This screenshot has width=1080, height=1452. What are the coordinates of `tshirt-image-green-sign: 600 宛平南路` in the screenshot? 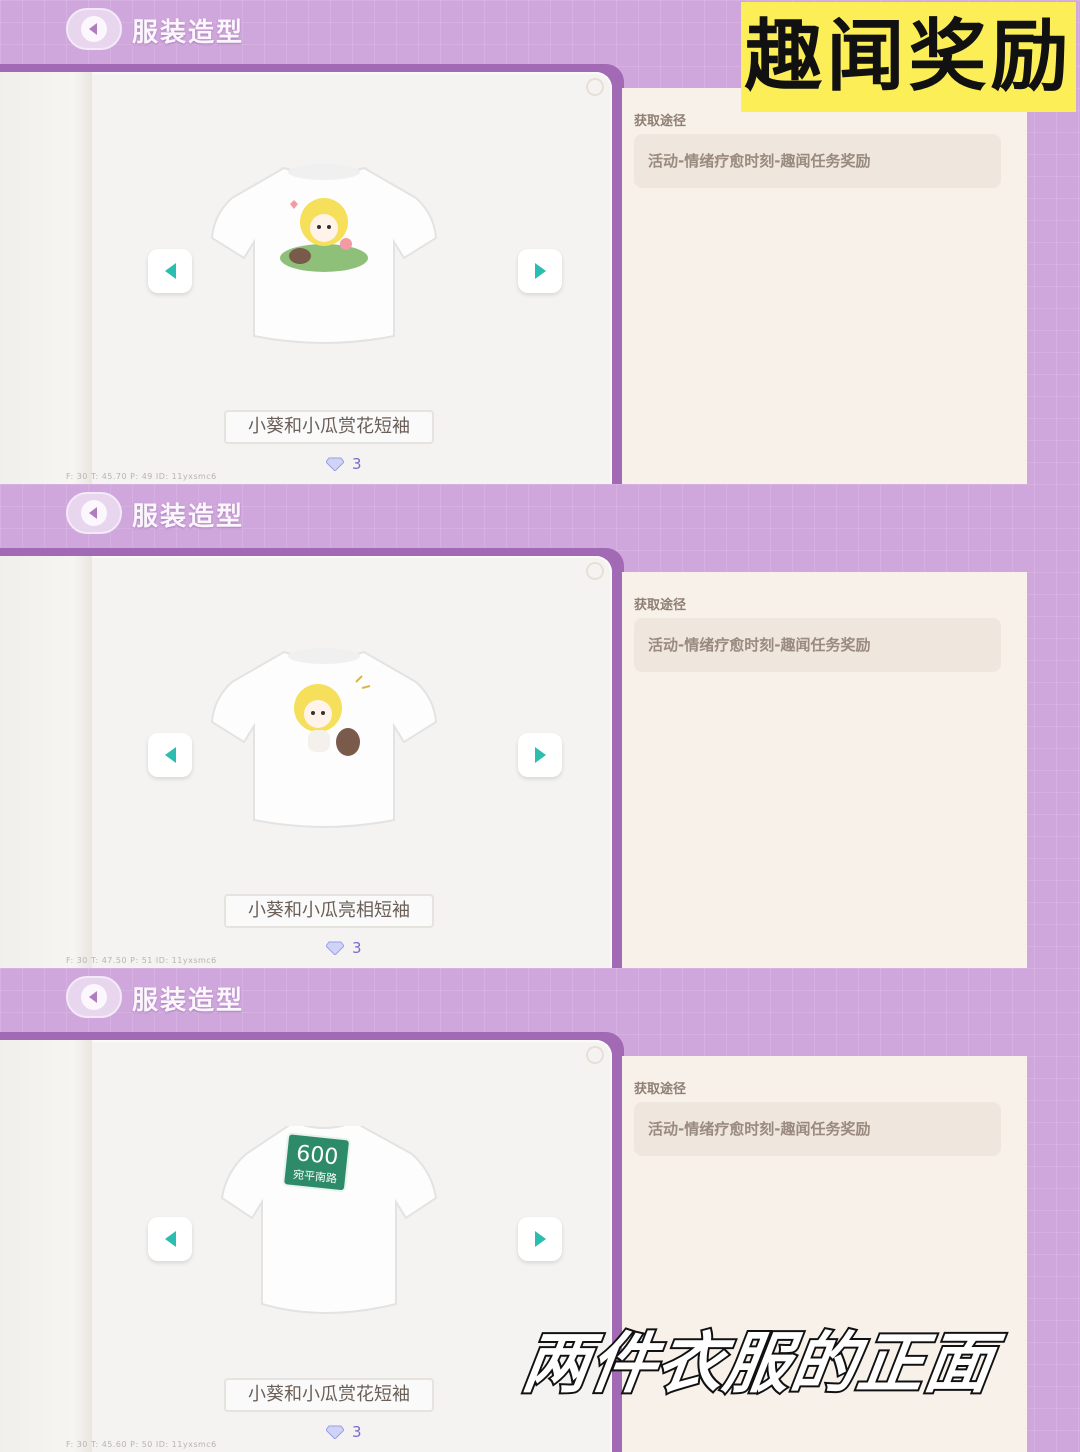 It's located at (329, 1220).